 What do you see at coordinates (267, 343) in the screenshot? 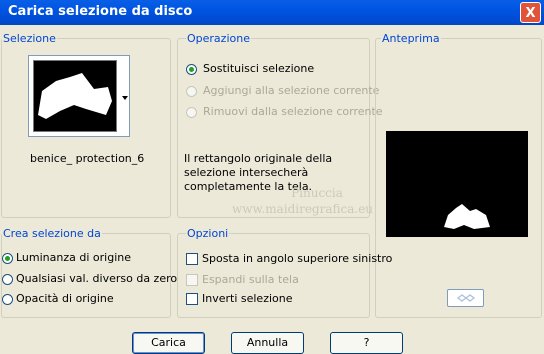
I see `cancel-button: Annulla` at bounding box center [267, 343].